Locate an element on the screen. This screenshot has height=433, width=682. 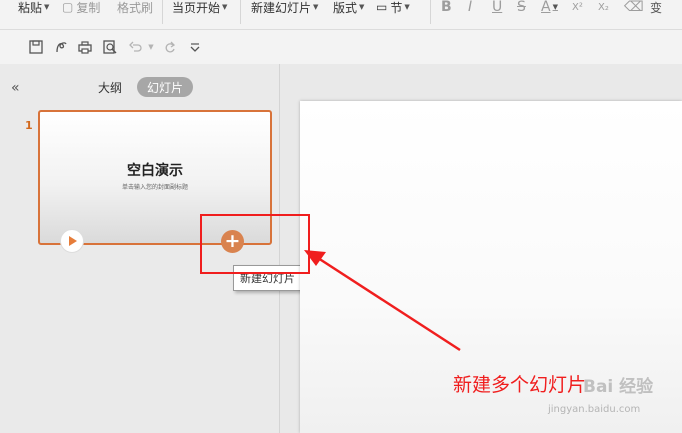
tab-slides: 幻灯片 is located at coordinates (165, 87).